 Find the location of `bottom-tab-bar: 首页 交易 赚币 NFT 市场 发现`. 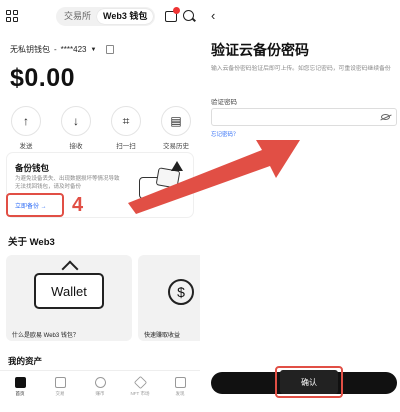

bottom-tab-bar: 首页 交易 赚币 NFT 市场 发现 is located at coordinates (100, 391).